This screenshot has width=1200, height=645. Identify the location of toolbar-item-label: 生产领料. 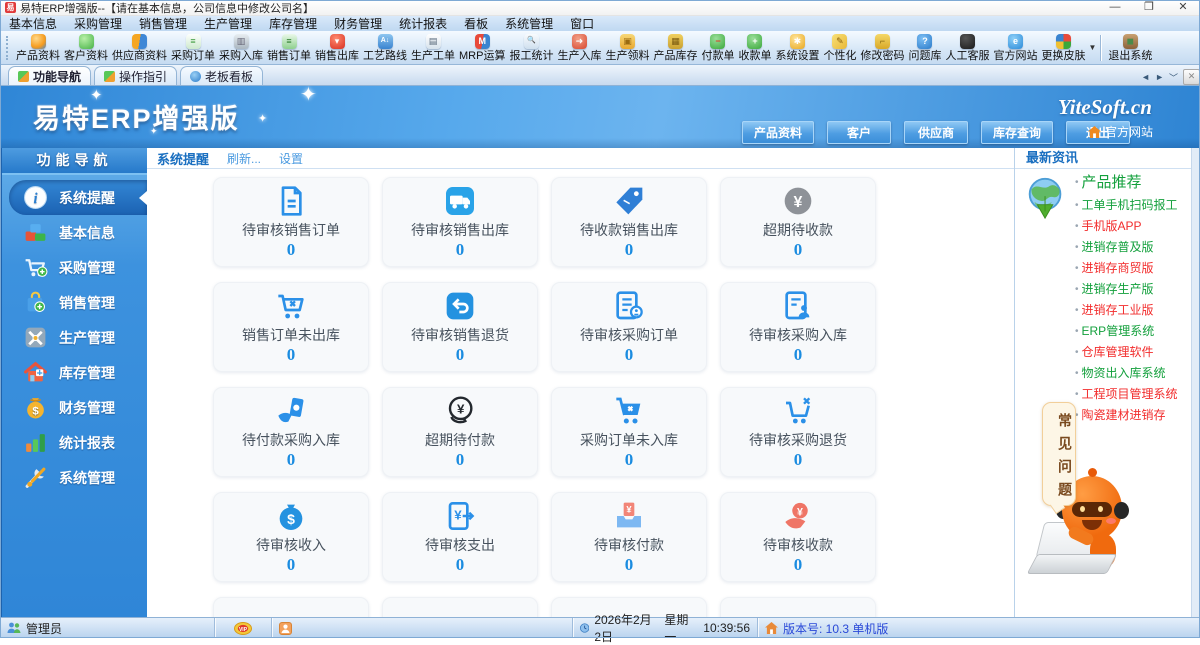
(627, 55).